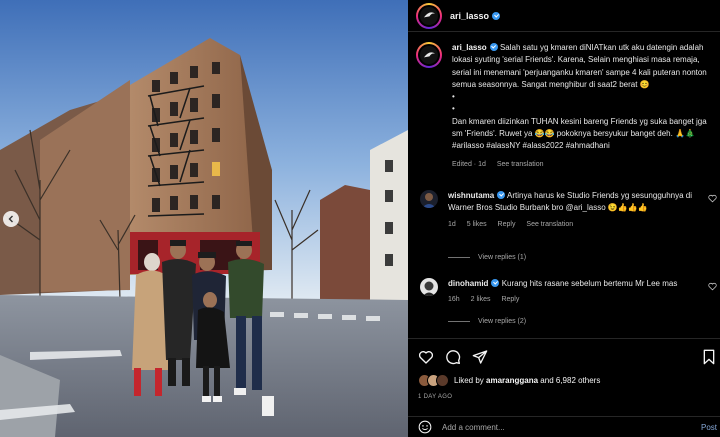 Image resolution: width=720 pixels, height=437 pixels. I want to click on liker-avatar, so click(442, 380).